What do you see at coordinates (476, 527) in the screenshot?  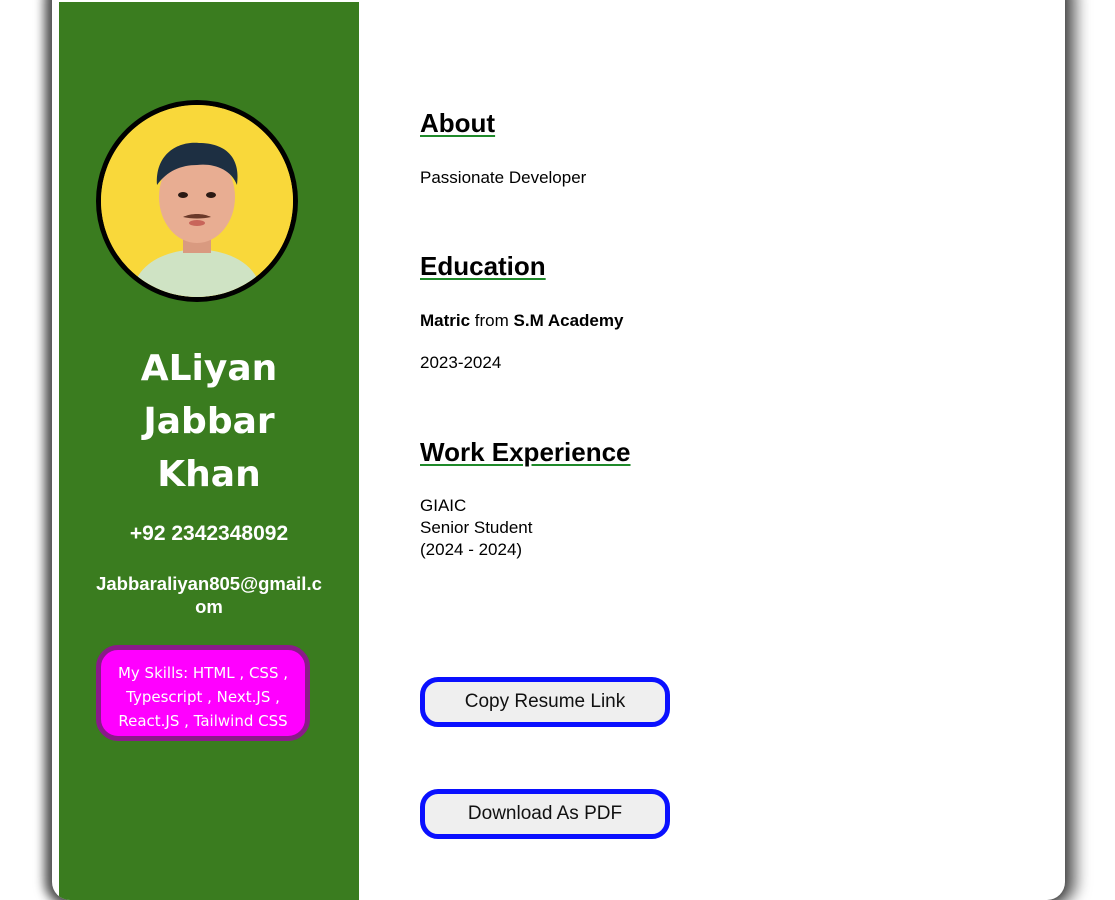 I see `experience-role: Senior Student` at bounding box center [476, 527].